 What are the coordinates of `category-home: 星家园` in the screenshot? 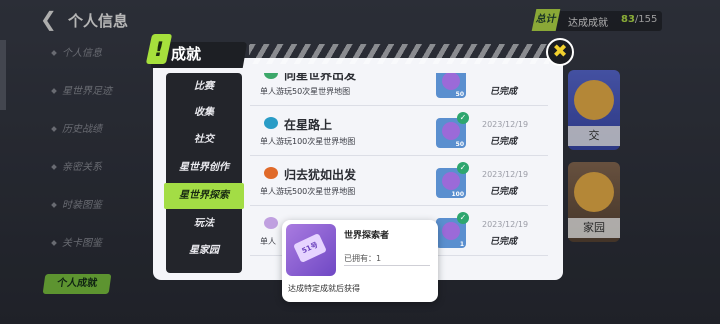 It's located at (204, 251).